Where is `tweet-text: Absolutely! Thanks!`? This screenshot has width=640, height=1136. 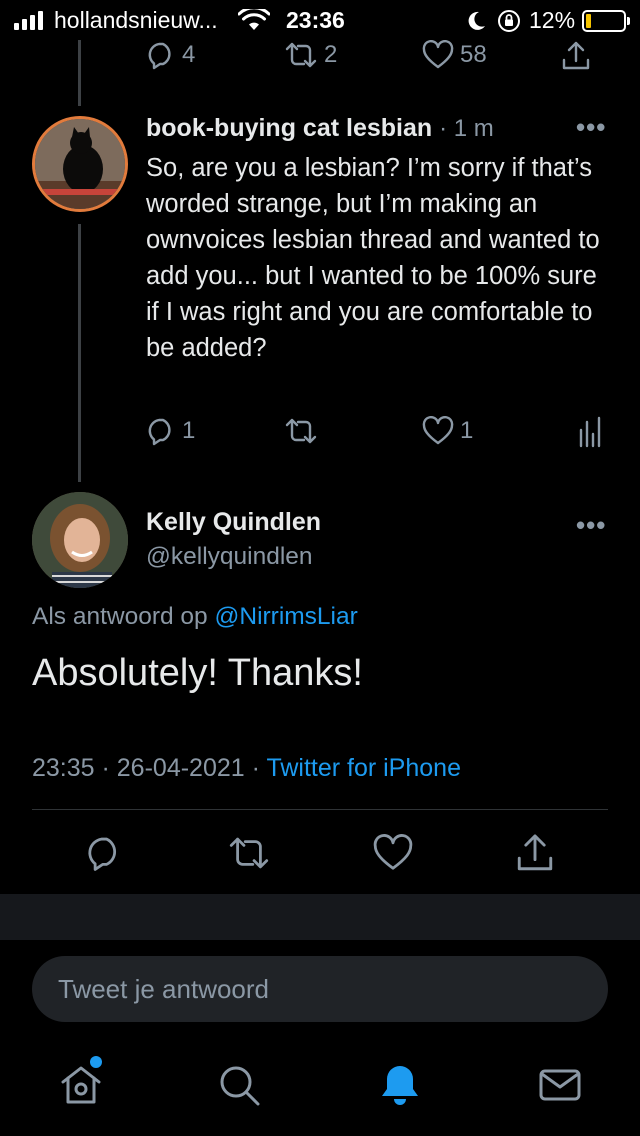 tweet-text: Absolutely! Thanks! is located at coordinates (197, 673).